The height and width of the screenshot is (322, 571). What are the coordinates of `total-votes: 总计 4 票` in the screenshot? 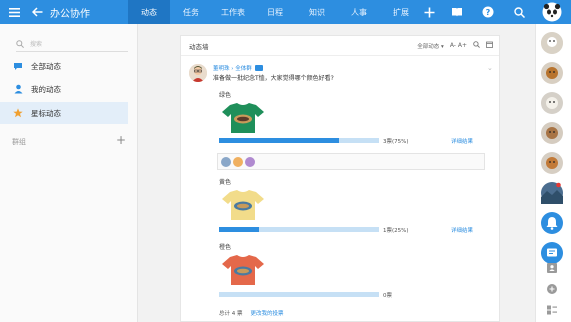 It's located at (231, 314).